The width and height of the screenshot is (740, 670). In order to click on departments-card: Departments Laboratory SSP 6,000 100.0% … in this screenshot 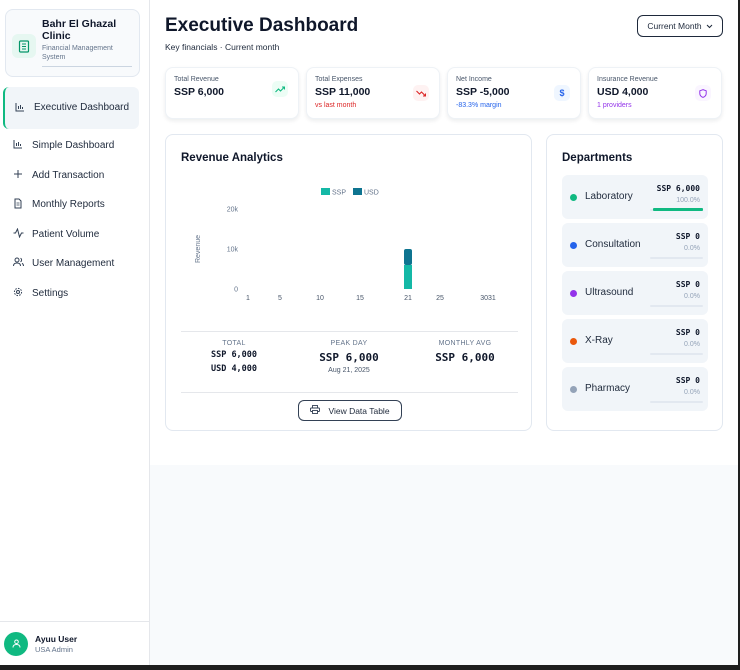, I will do `click(634, 282)`.